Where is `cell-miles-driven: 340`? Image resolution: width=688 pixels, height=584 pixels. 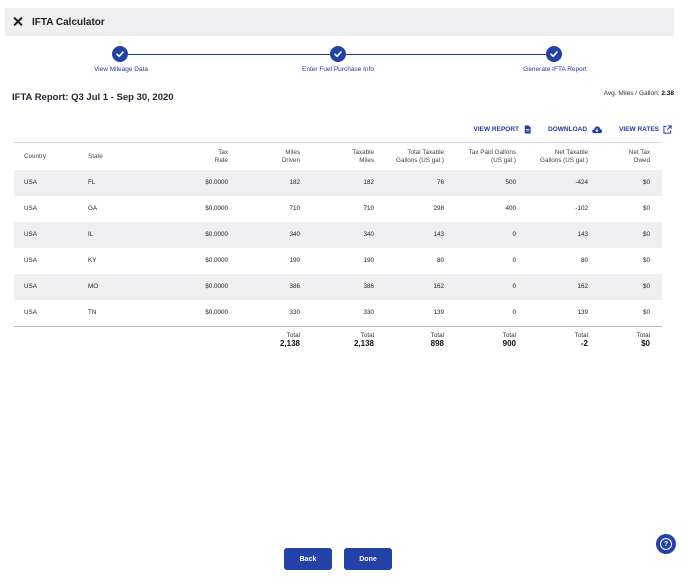 cell-miles-driven: 340 is located at coordinates (294, 234).